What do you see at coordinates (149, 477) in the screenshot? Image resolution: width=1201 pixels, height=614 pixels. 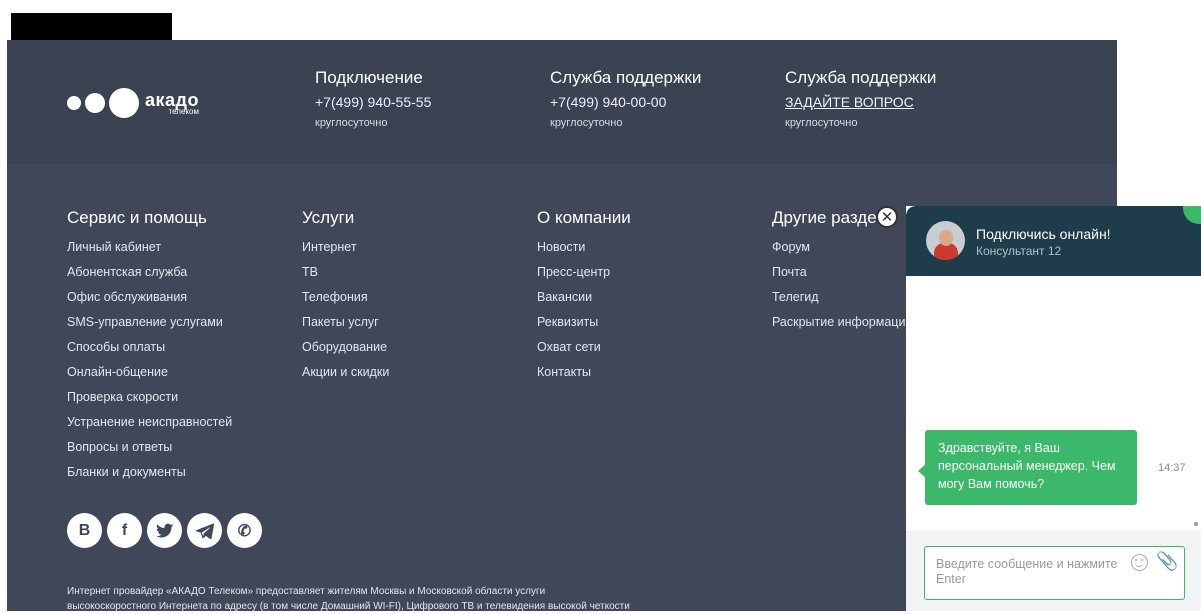 I see `footer-link: Бланки и документы` at bounding box center [149, 477].